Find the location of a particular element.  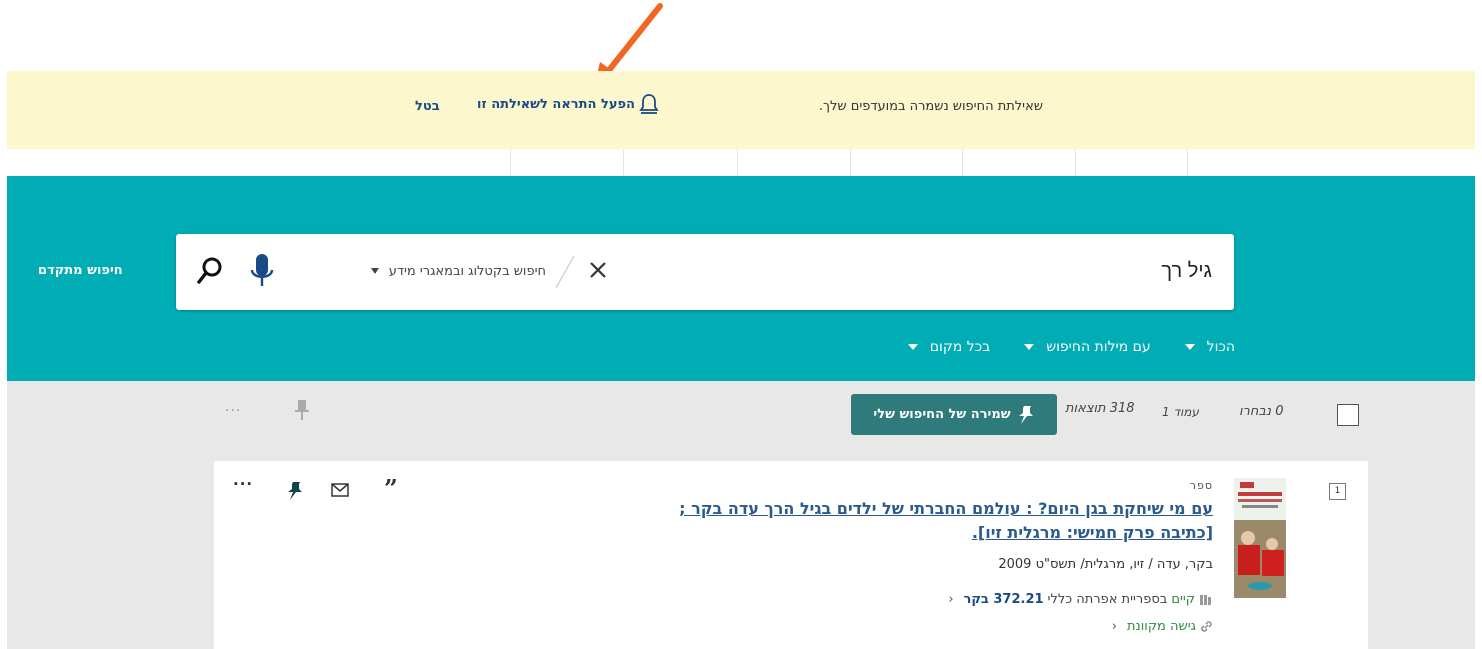

bell-icon is located at coordinates (649, 104).